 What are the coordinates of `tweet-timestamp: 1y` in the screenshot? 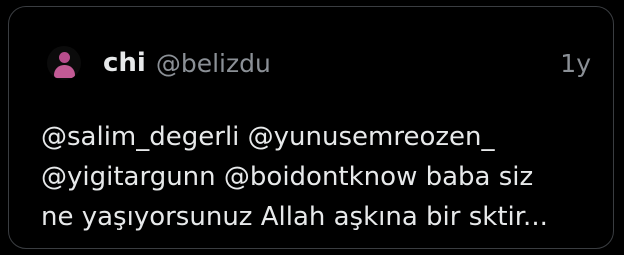 It's located at (575, 63).